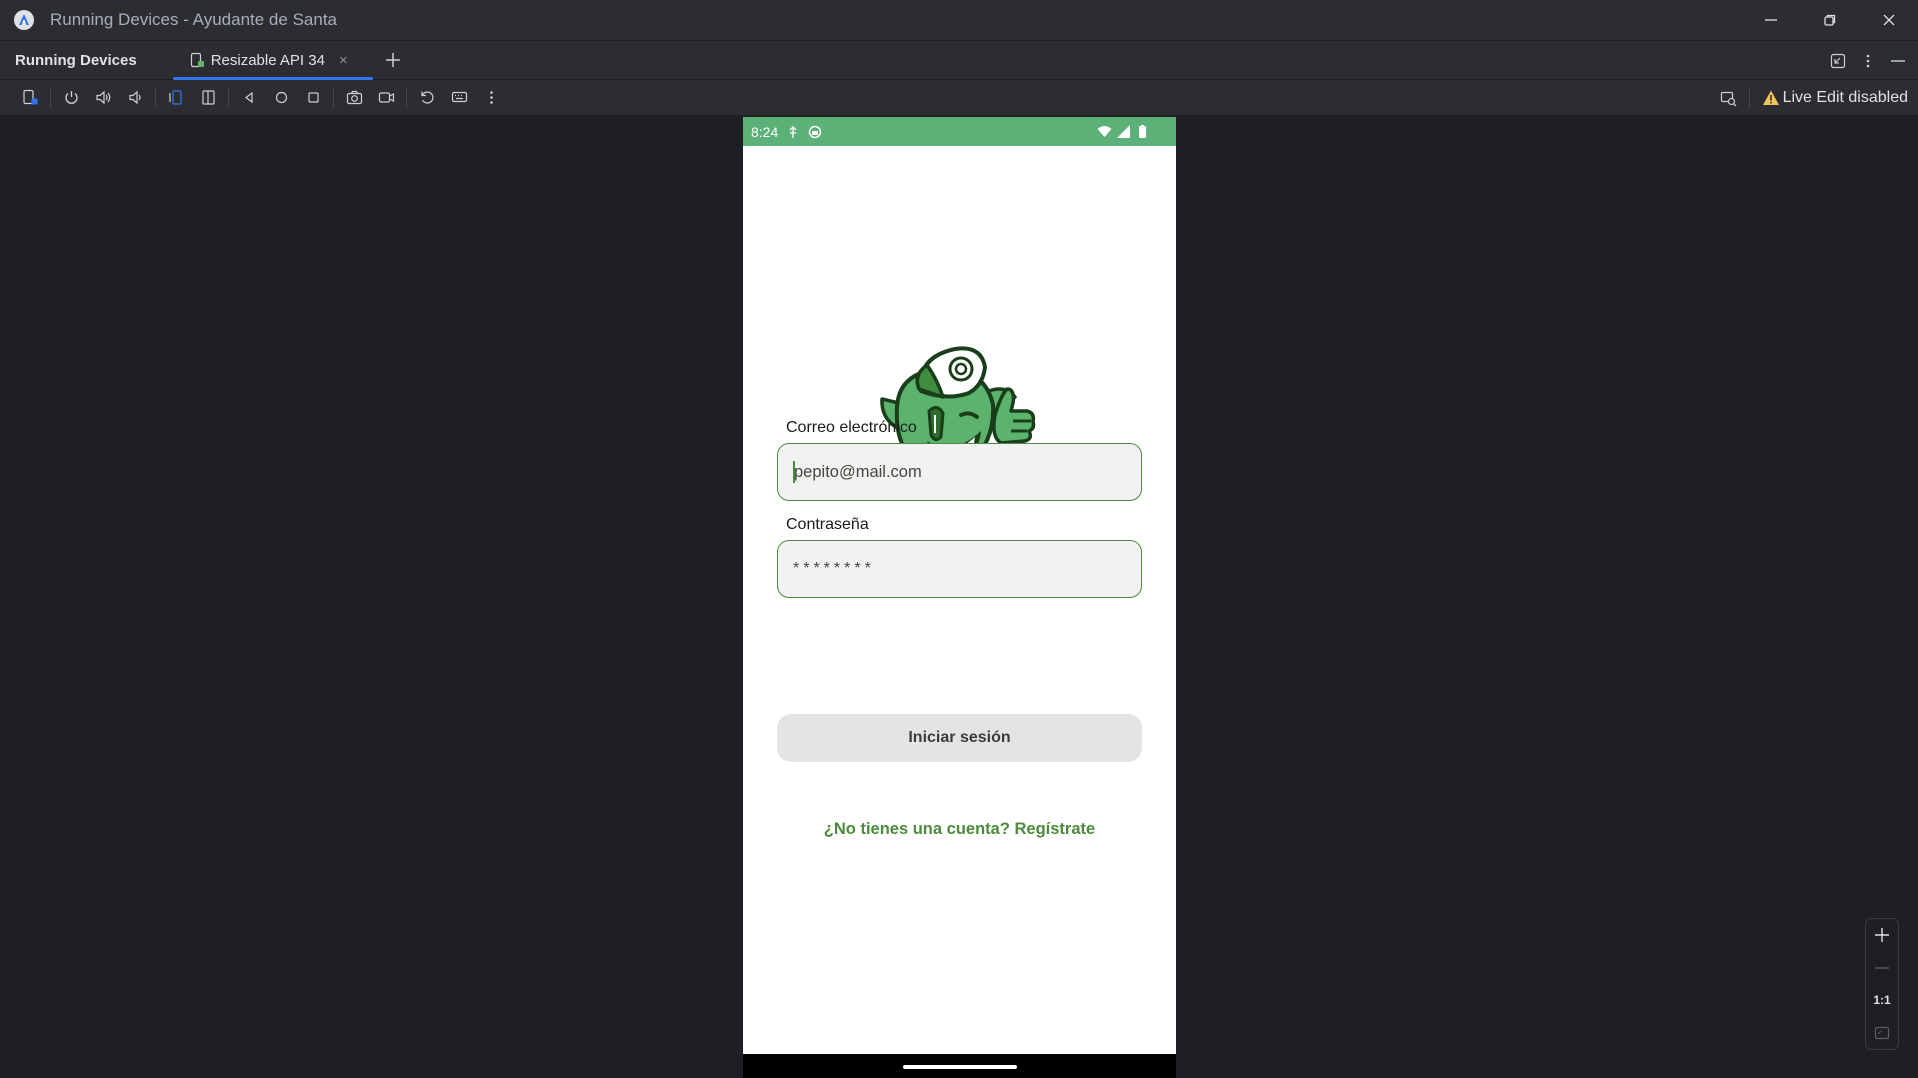 The image size is (1918, 1078). Describe the element at coordinates (765, 131) in the screenshot. I see `status-time: 8:24` at that location.